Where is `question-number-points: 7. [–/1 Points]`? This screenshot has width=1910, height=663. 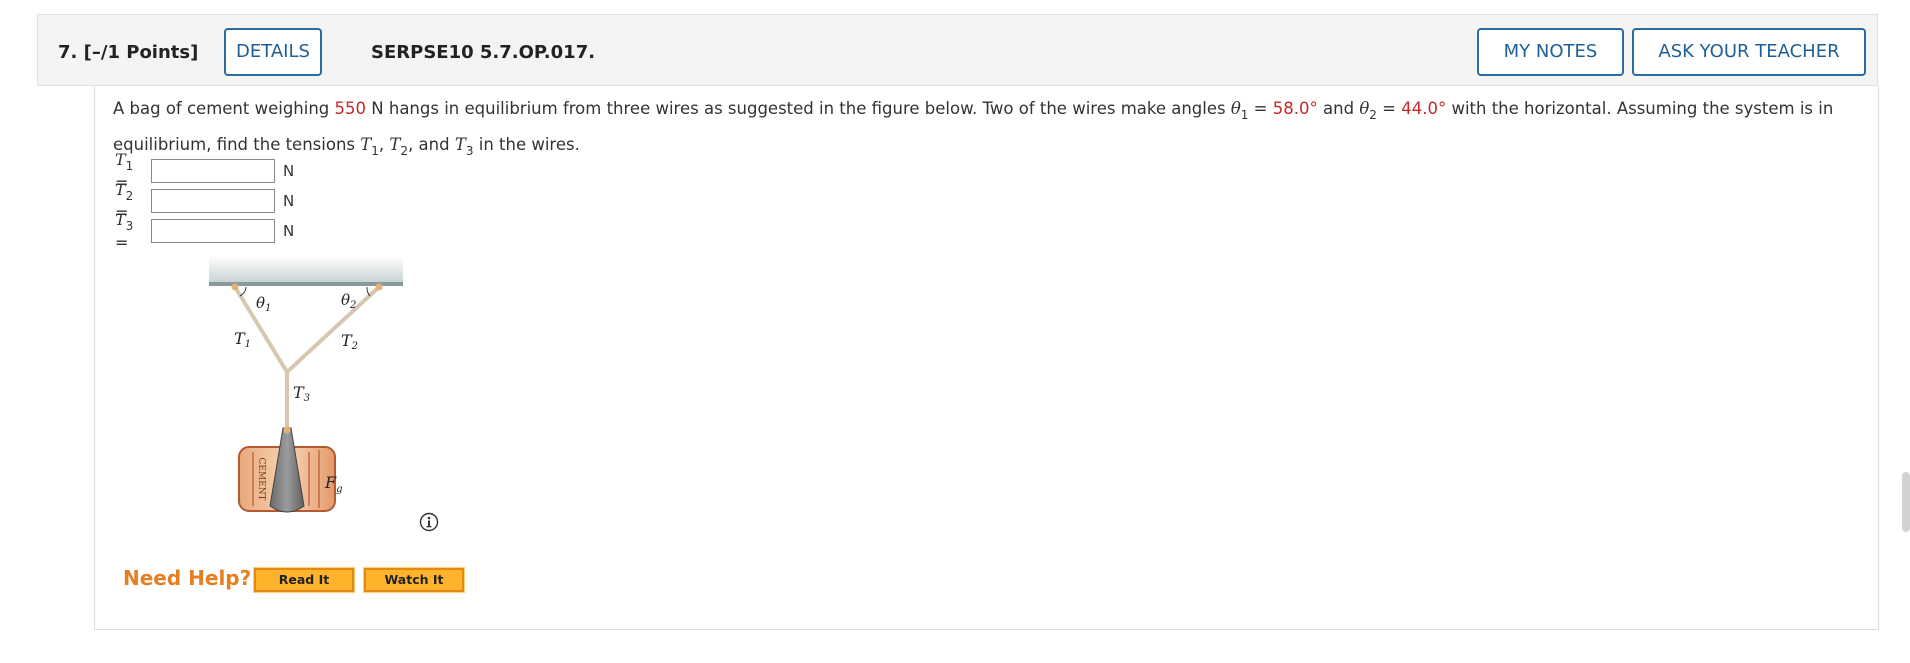
question-number-points: 7. [–/1 Points] is located at coordinates (128, 52).